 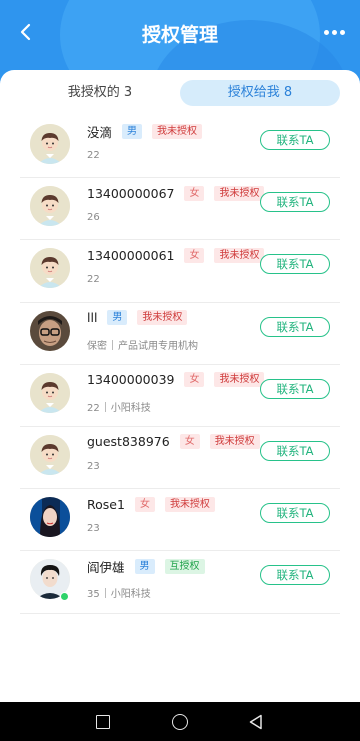 I want to click on item-header: Rose1 女我未授权, so click(x=156, y=504).